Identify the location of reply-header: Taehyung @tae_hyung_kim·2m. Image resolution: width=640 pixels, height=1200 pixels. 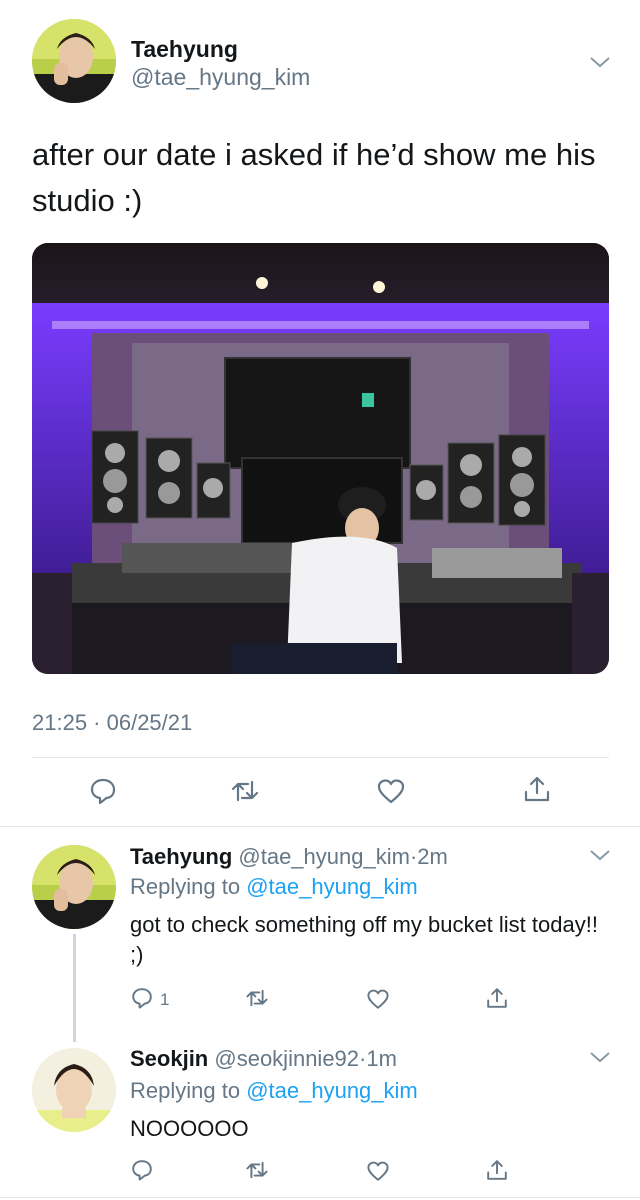
(289, 857).